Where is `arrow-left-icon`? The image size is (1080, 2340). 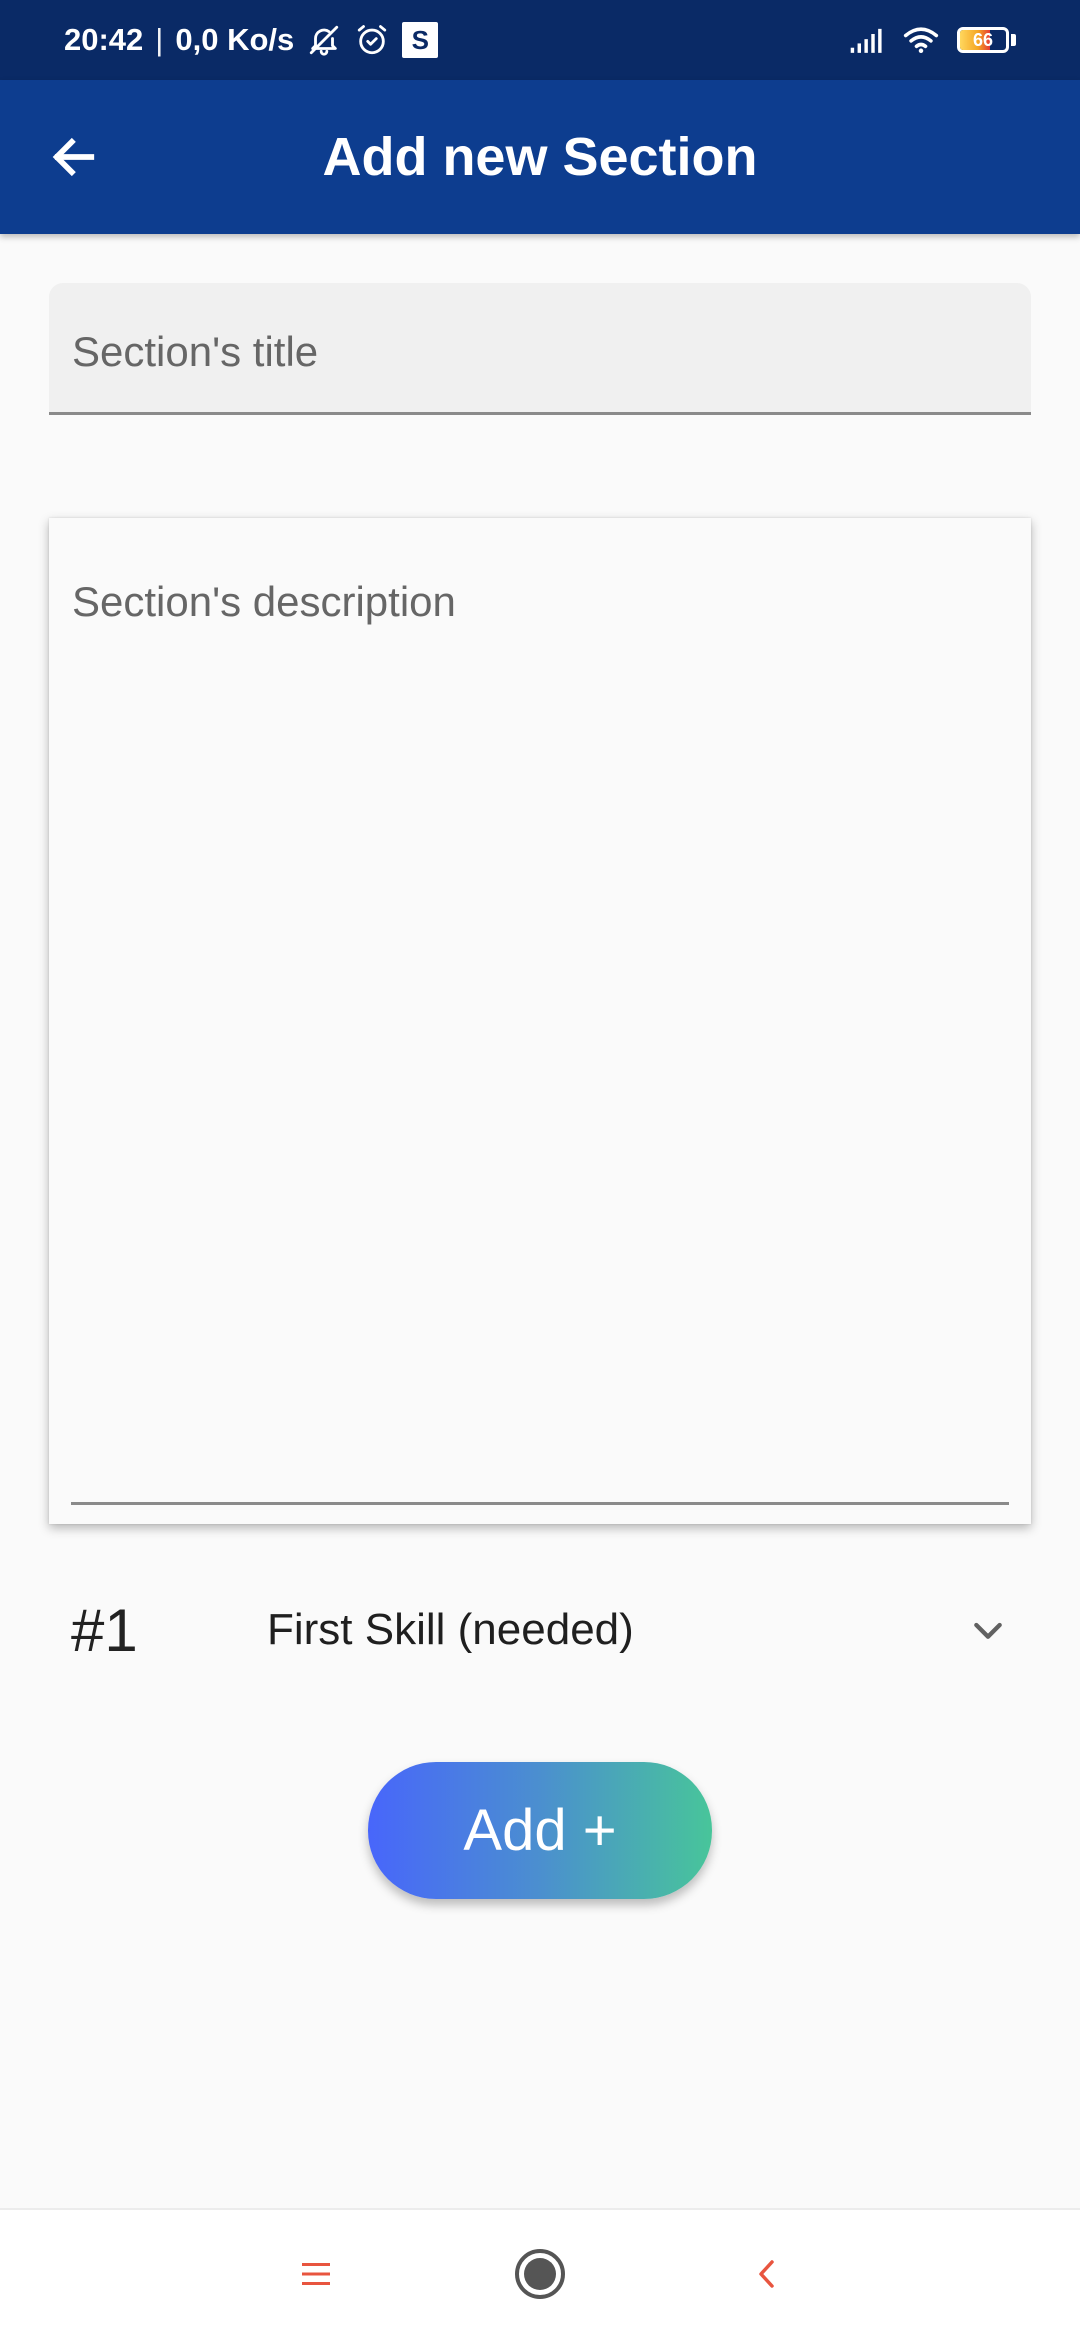
arrow-left-icon is located at coordinates (73, 157).